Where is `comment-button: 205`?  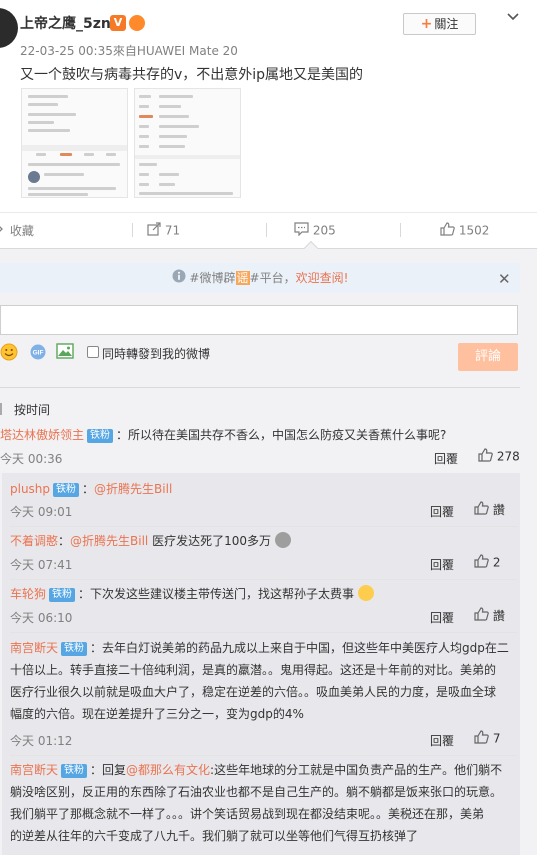
comment-button: 205 is located at coordinates (315, 230).